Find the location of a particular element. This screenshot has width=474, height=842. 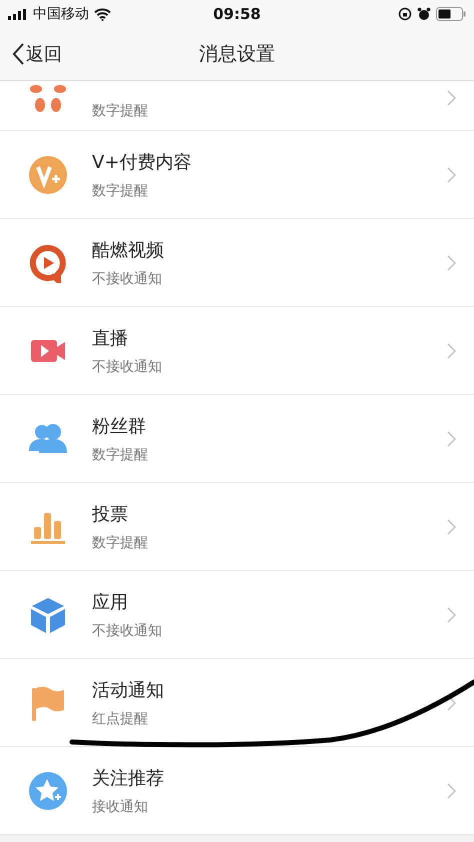

carrier-label: 中国移动 is located at coordinates (61, 14).